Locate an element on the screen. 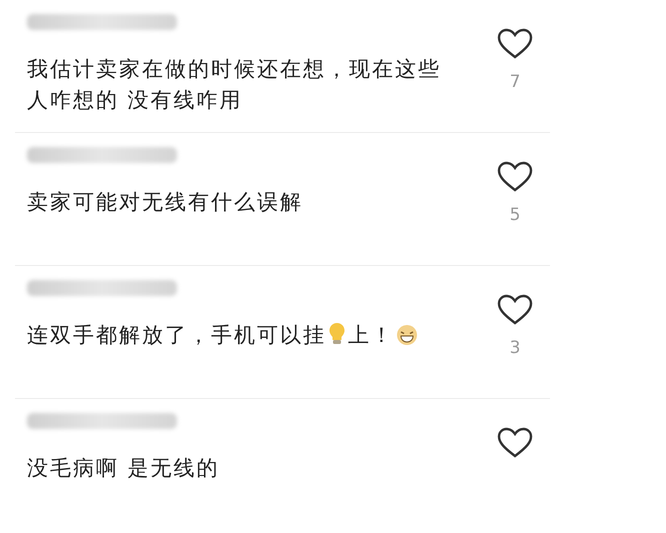 This screenshot has height=533, width=666. comment-text: 我估计卖家在做的时候还在想，现在这些人咋想的 没有线咋用 is located at coordinates (234, 84).